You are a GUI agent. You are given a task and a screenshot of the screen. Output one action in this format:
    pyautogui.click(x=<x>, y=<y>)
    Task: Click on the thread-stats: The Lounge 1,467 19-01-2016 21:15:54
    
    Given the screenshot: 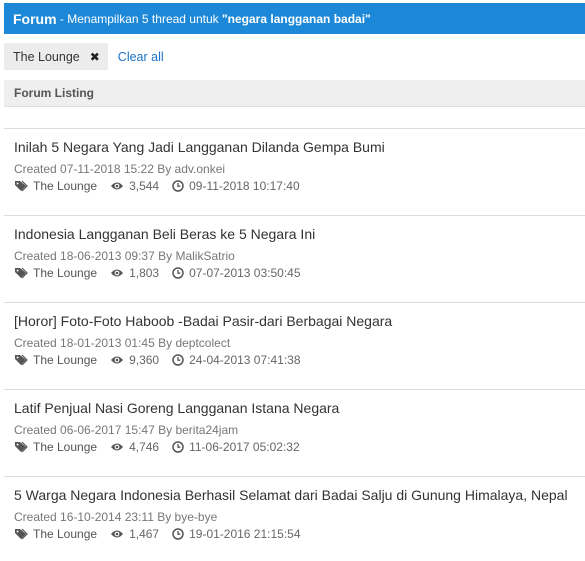 What is the action you would take?
    pyautogui.click(x=299, y=534)
    